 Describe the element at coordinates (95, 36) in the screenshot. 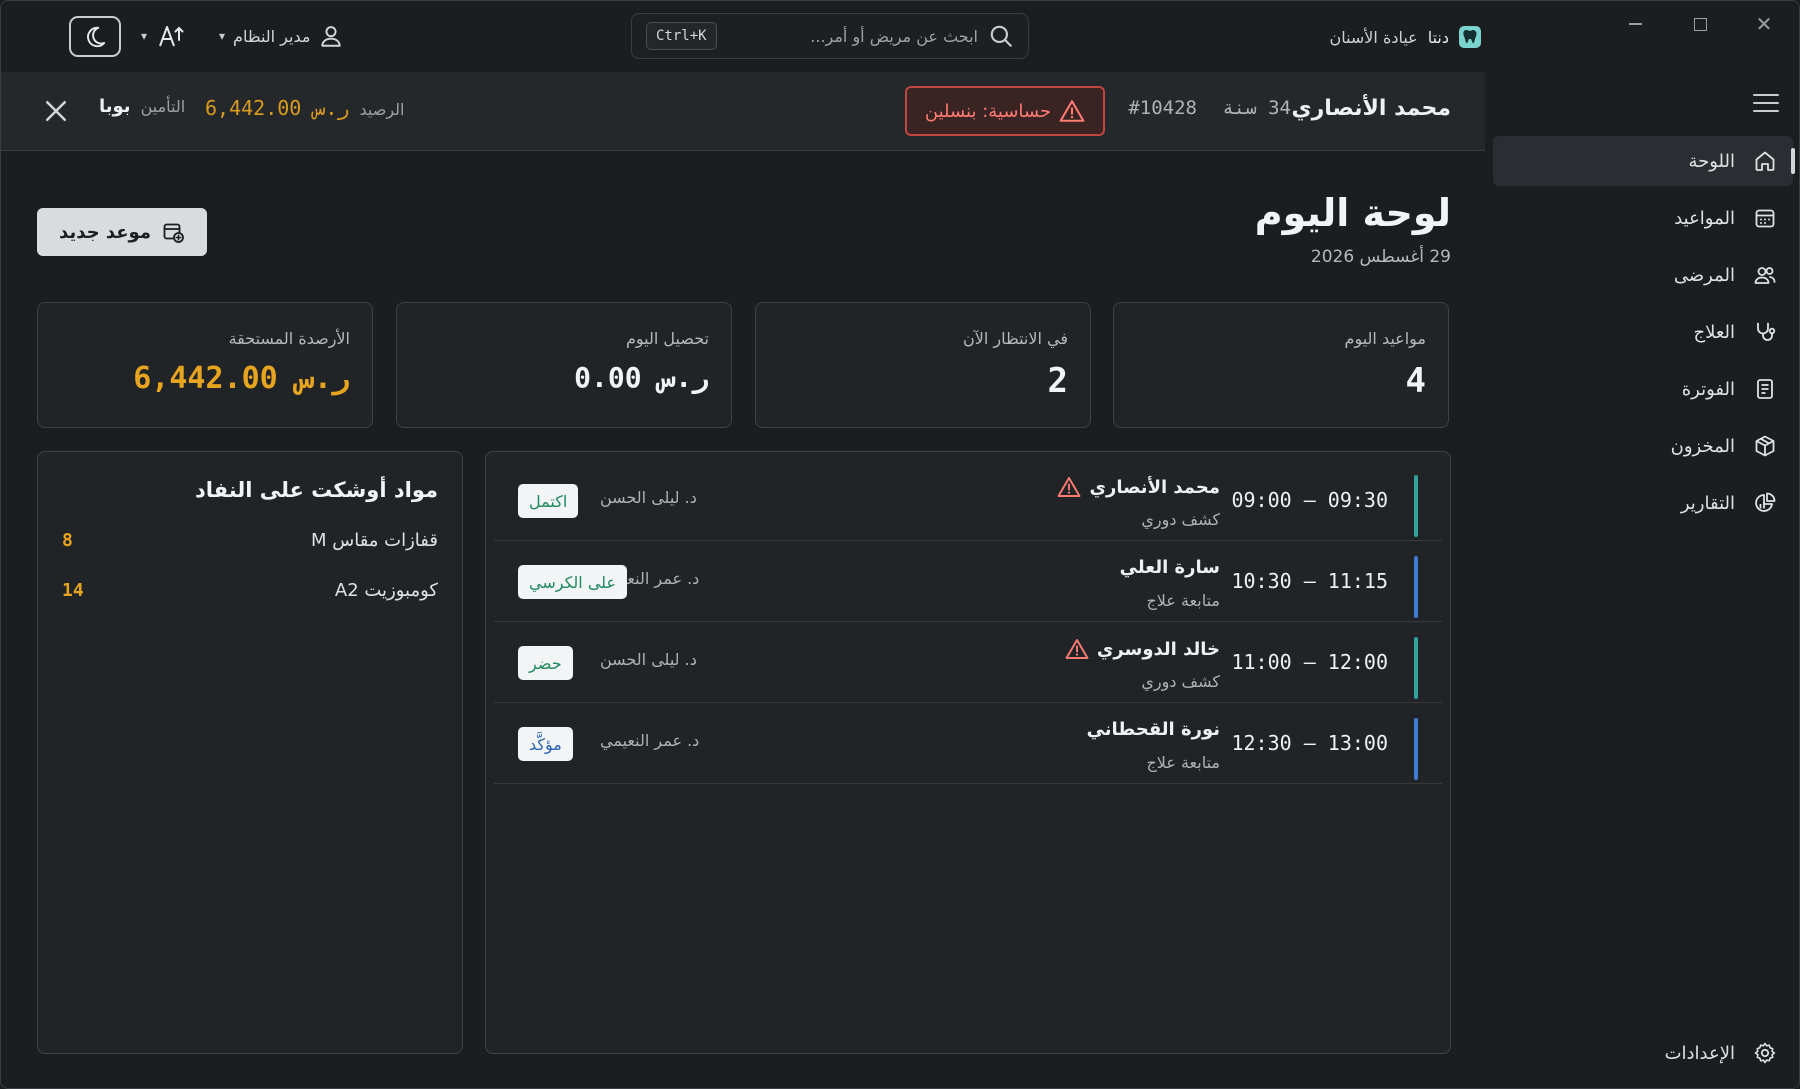

I see `theme-toggle-button` at that location.